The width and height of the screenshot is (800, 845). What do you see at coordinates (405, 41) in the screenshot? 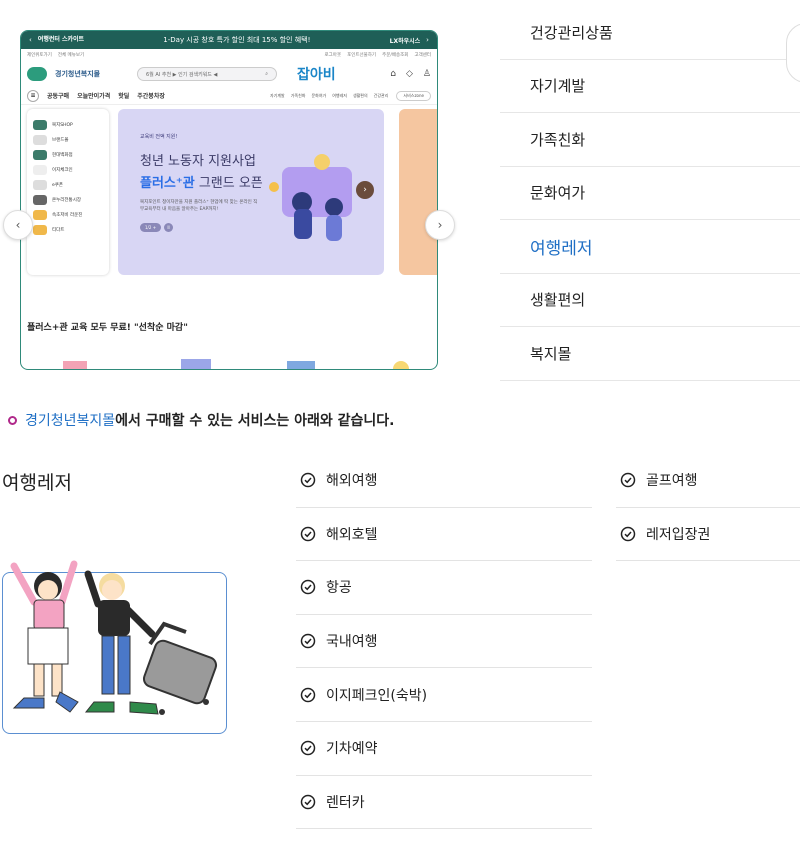
I see `banner-partner: LX하우시스` at bounding box center [405, 41].